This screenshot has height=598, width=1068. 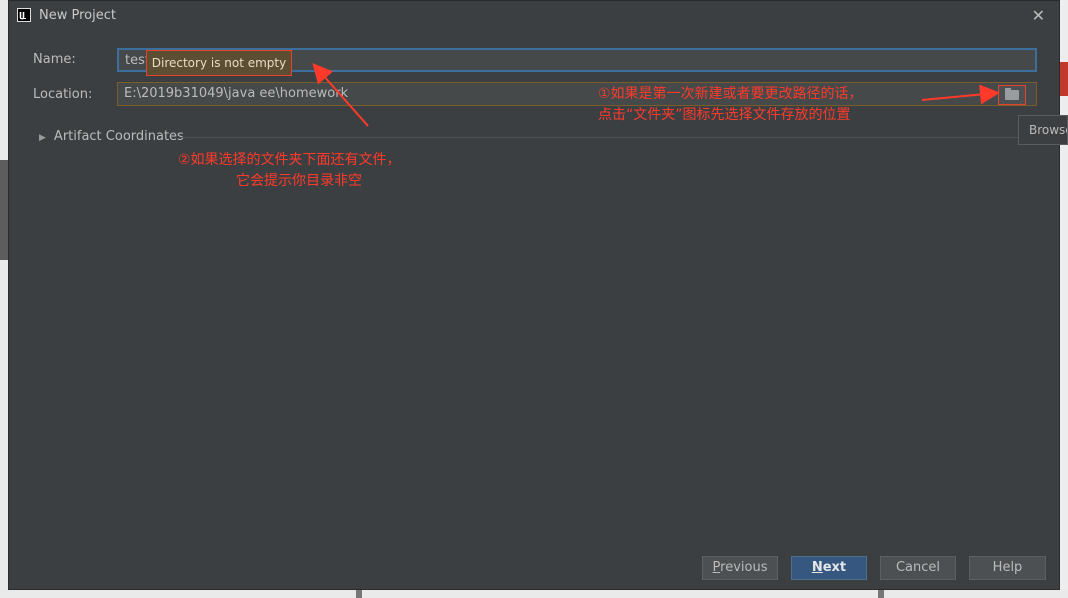 I want to click on arrow-to-tooltip, so click(x=340, y=95).